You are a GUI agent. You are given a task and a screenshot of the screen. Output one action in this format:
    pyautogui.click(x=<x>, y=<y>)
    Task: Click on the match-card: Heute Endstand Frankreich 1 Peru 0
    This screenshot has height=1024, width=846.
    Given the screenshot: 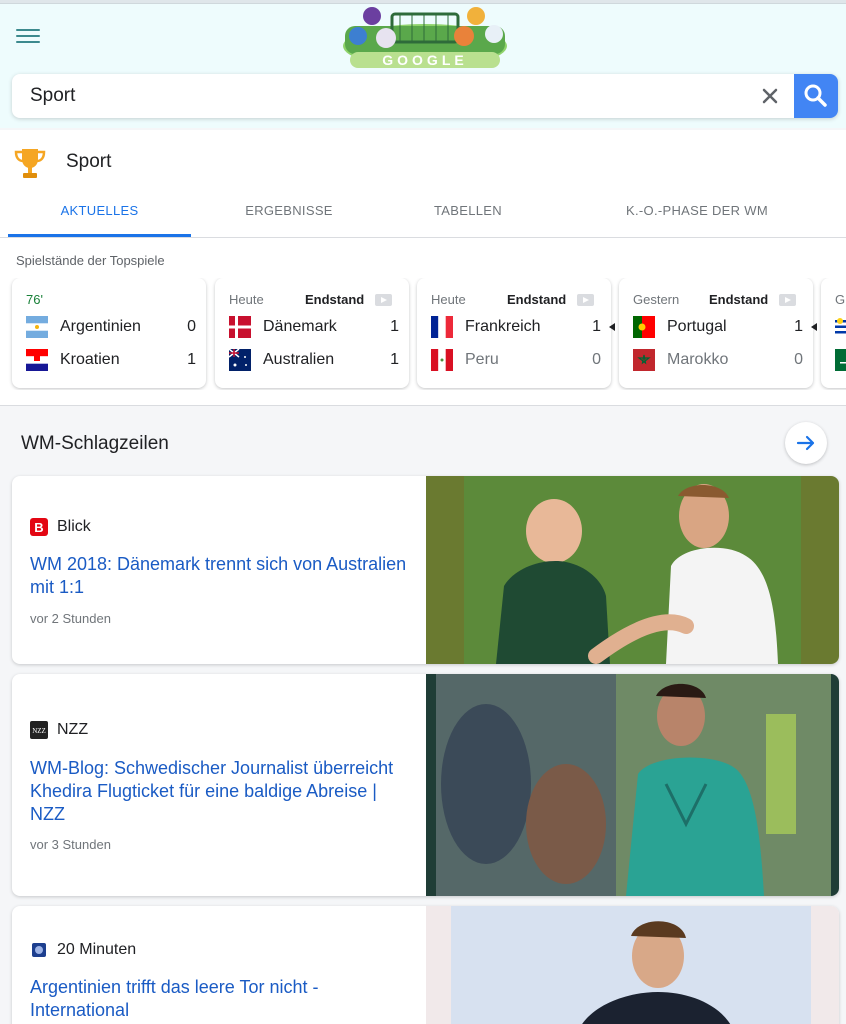 What is the action you would take?
    pyautogui.click(x=516, y=333)
    